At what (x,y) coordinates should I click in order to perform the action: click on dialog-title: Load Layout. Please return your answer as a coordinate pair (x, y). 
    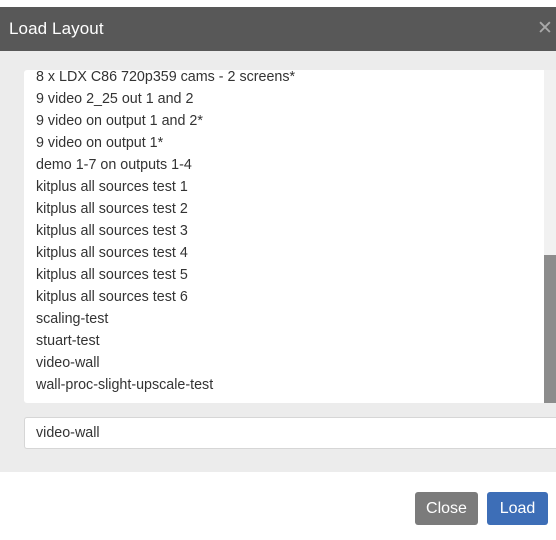
    Looking at the image, I should click on (56, 28).